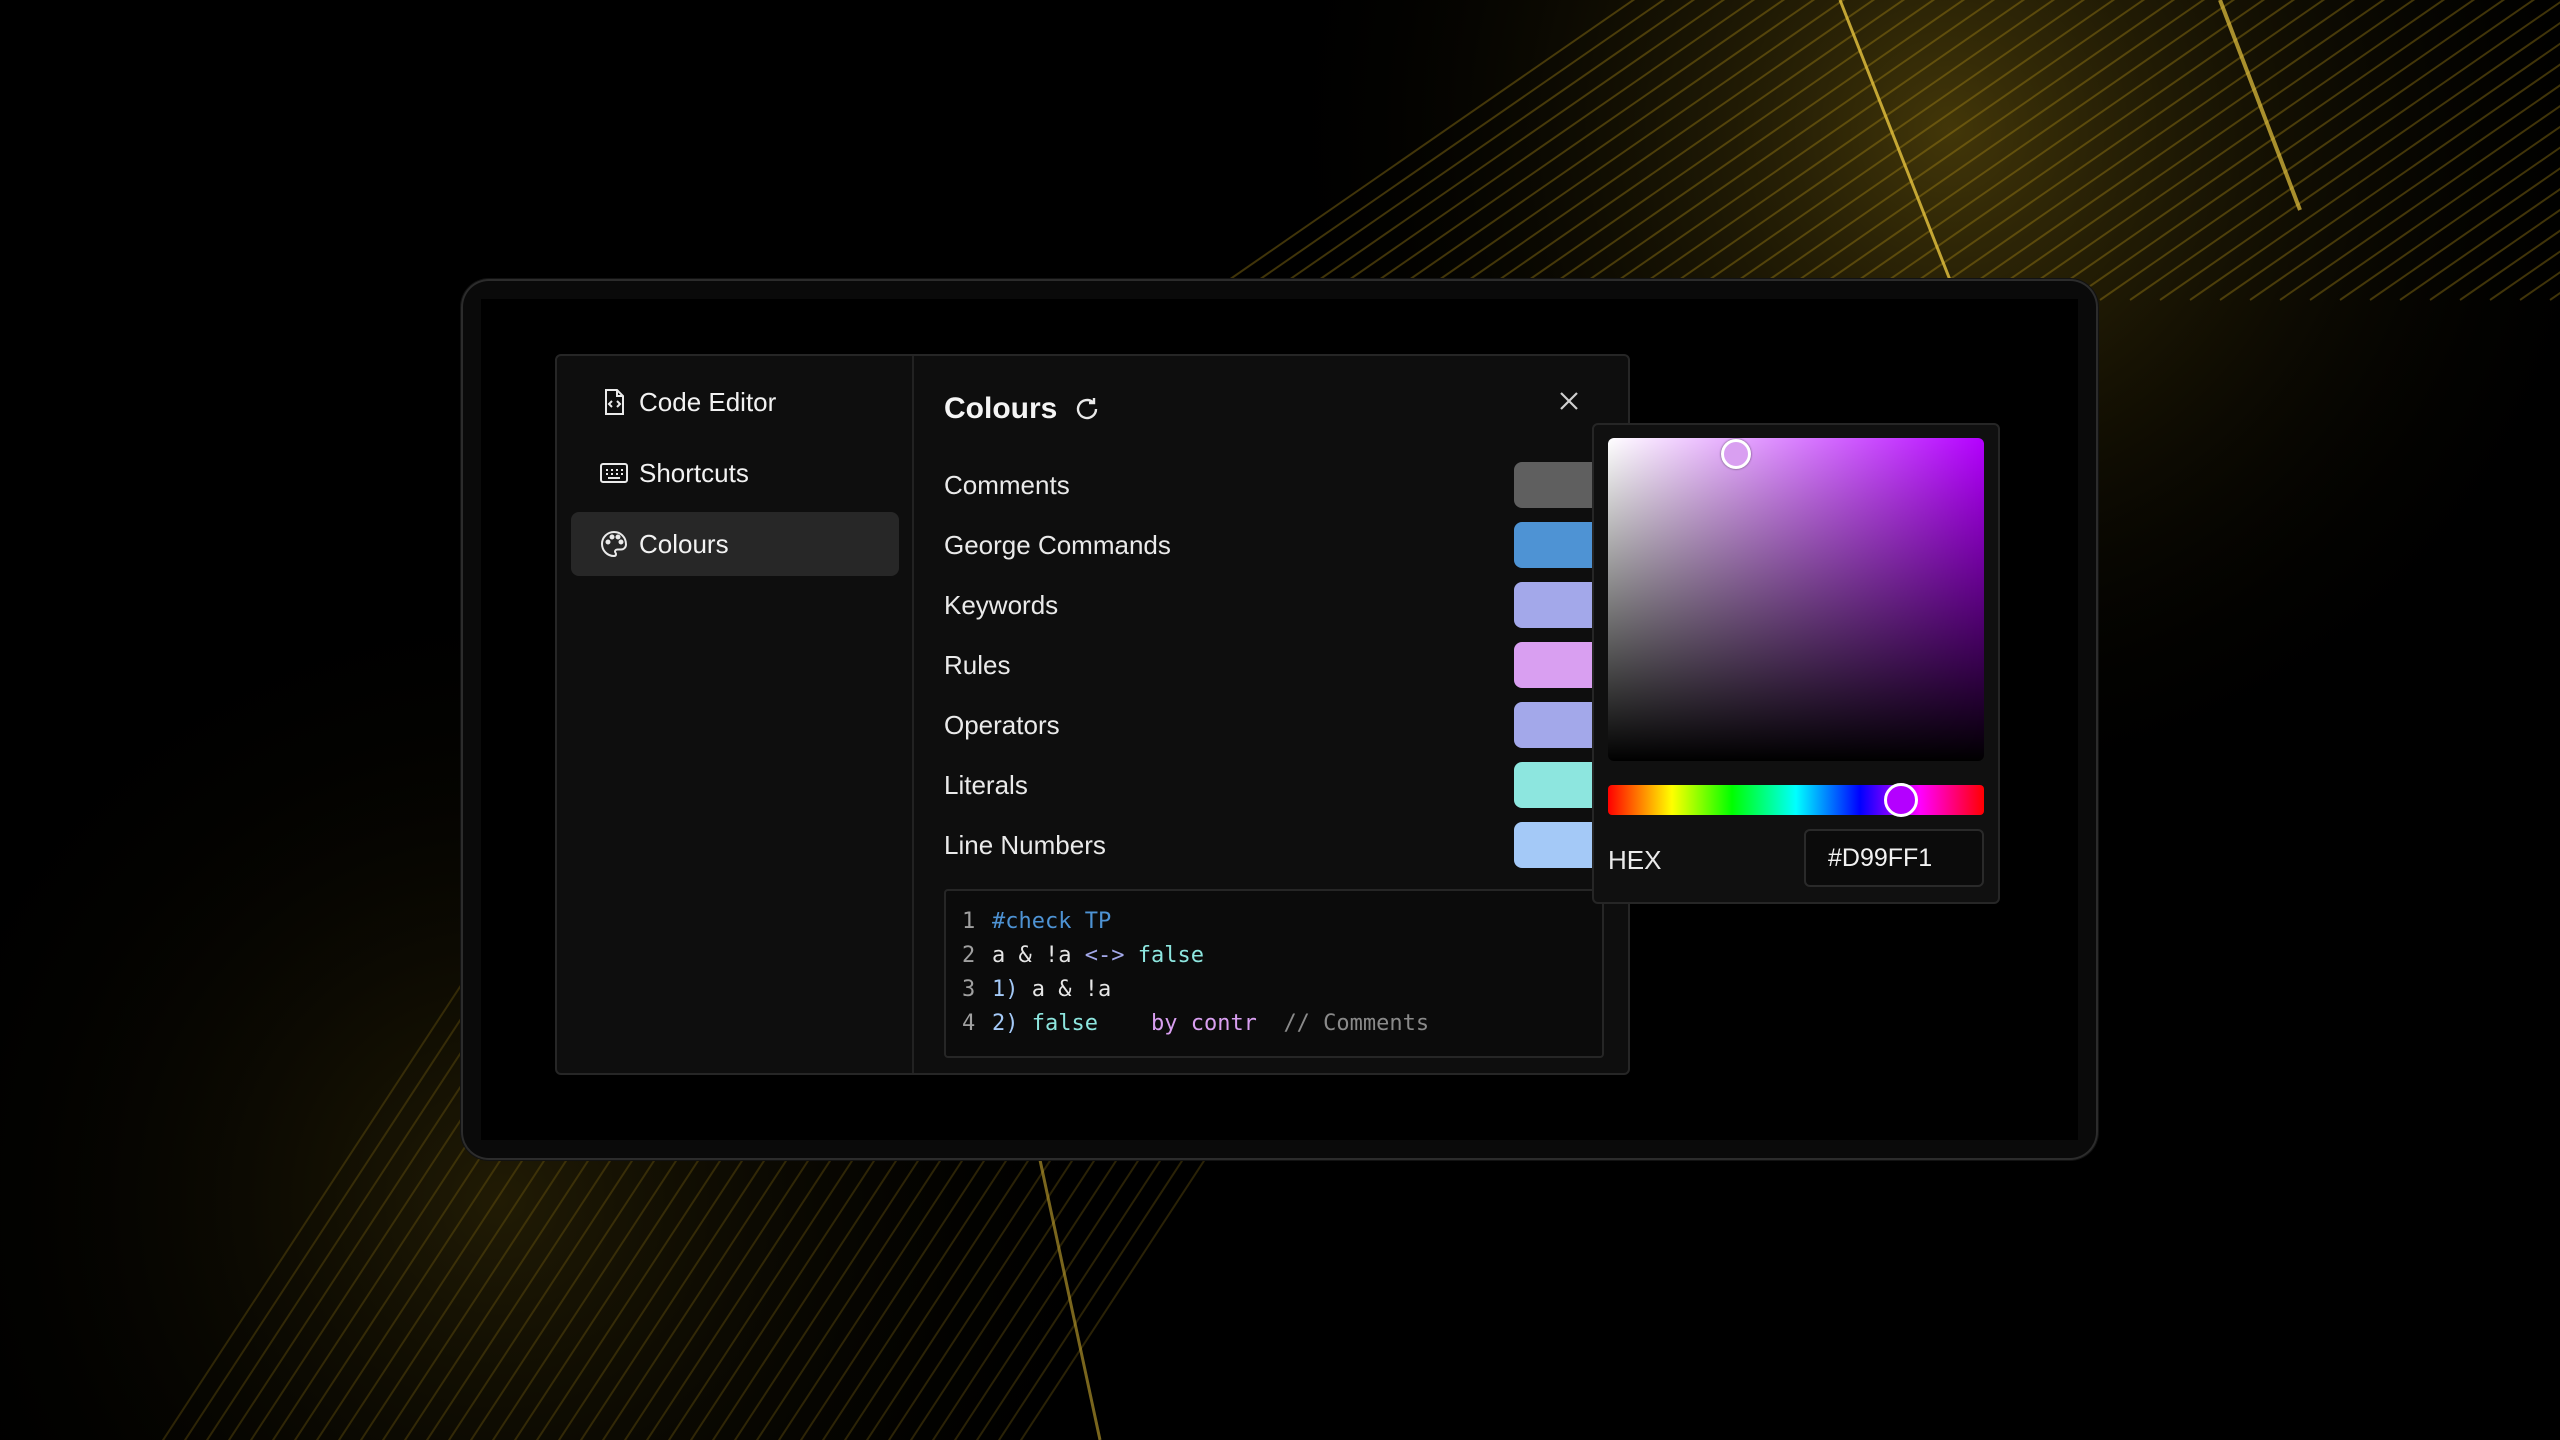  Describe the element at coordinates (969, 921) in the screenshot. I see `line-number: 1` at that location.